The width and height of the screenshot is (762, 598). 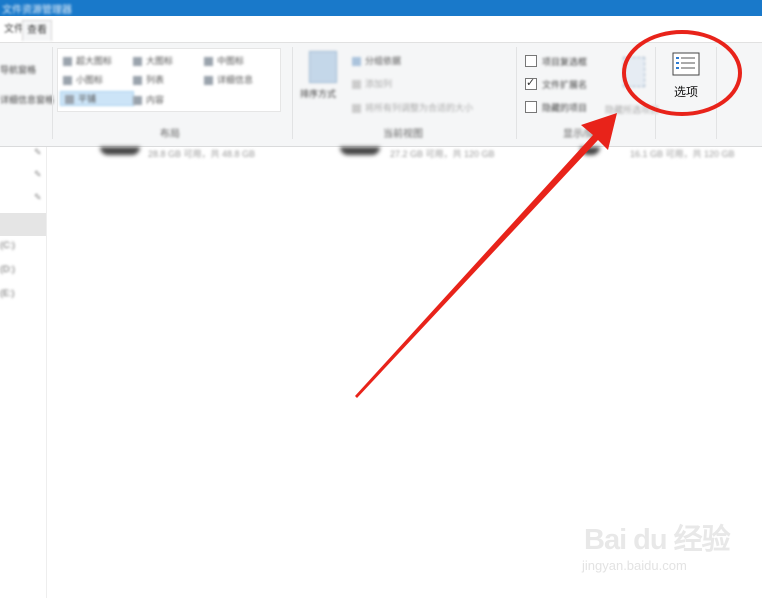 I want to click on nav-drive-c: (C:), so click(x=7, y=245).